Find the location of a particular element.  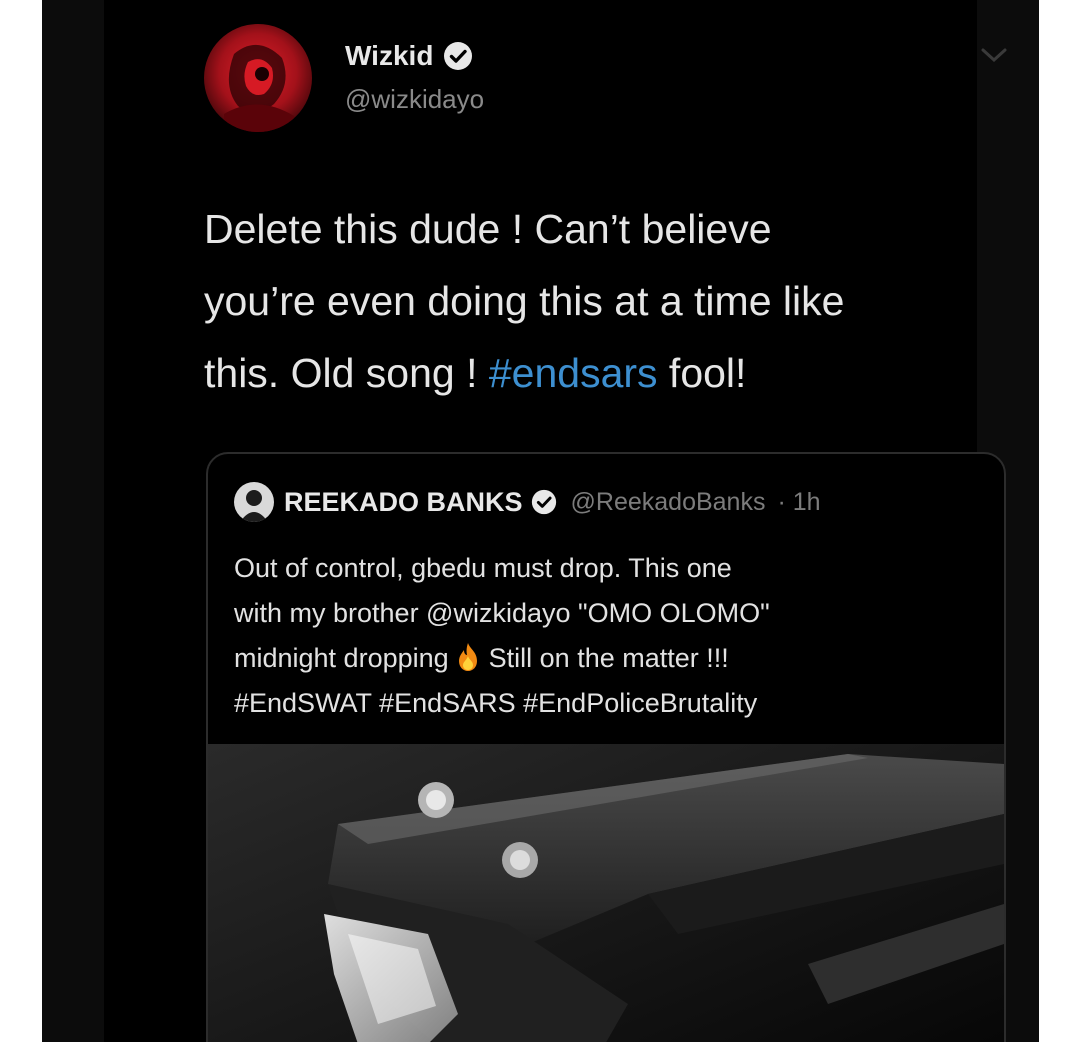

quoted-author-name: REEKADO BANKS is located at coordinates (403, 501).